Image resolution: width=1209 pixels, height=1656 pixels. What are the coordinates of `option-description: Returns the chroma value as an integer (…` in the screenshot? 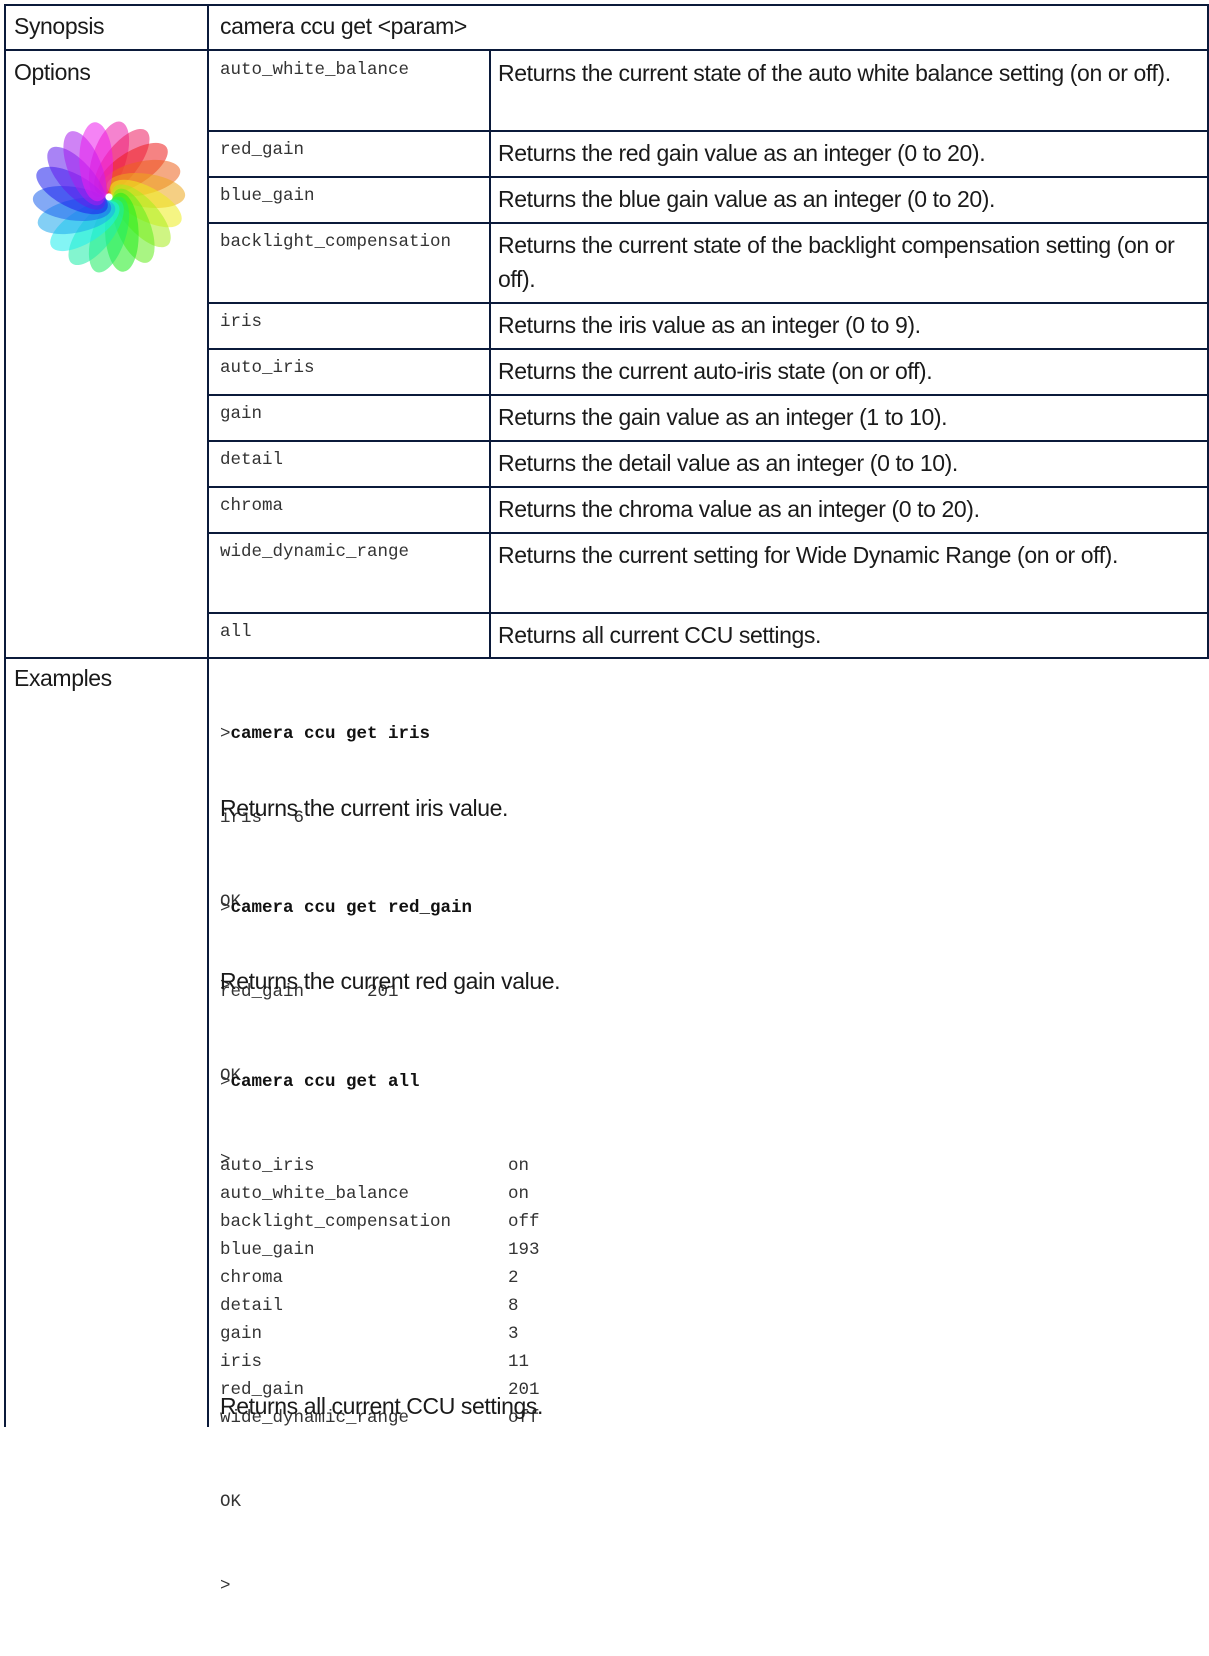 It's located at (739, 509).